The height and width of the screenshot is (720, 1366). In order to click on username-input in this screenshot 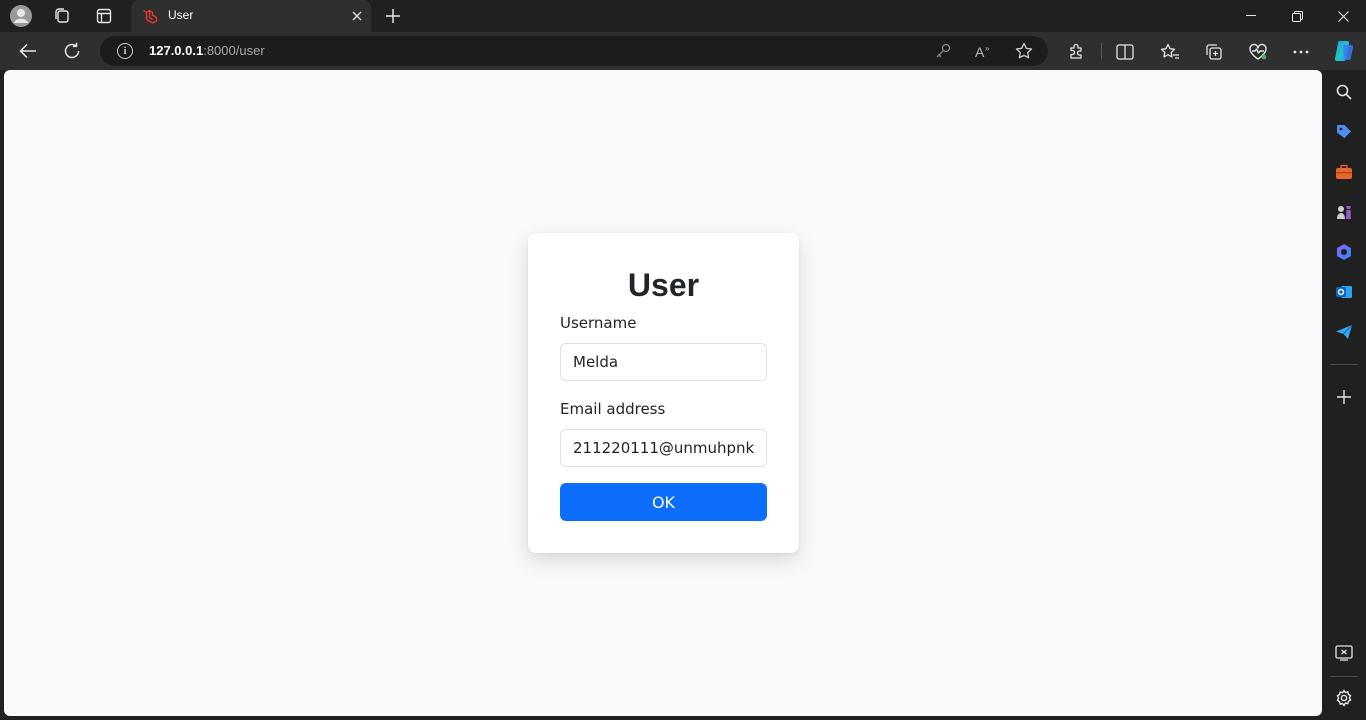, I will do `click(663, 362)`.